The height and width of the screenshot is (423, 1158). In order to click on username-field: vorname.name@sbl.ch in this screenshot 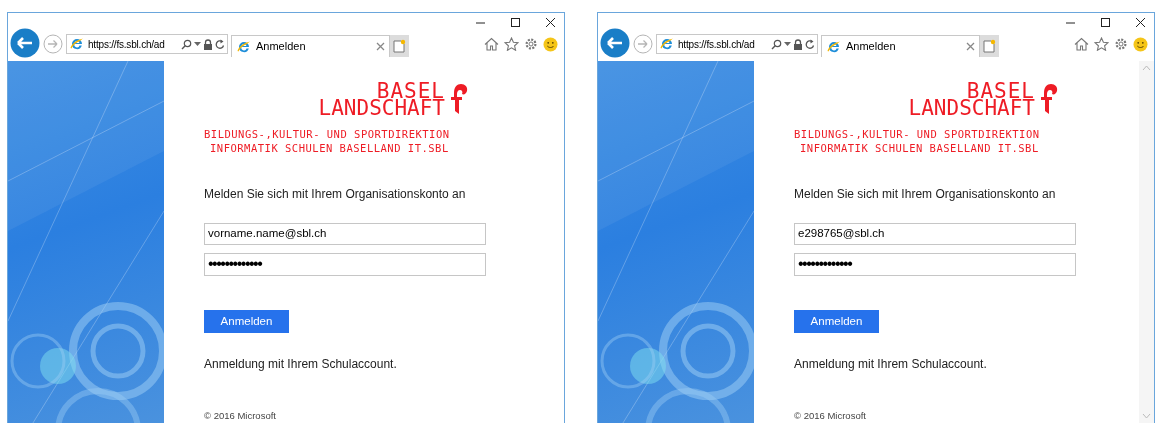, I will do `click(345, 234)`.